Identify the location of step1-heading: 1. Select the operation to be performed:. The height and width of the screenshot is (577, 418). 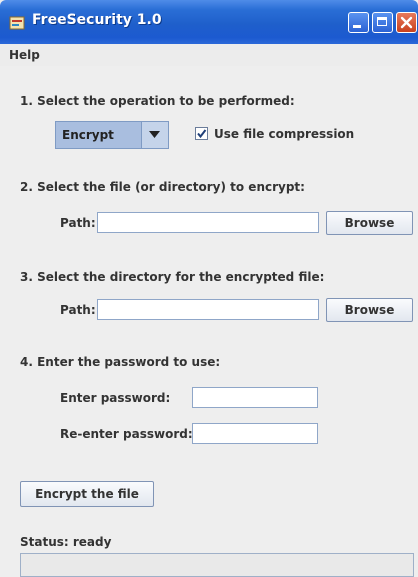
(157, 101).